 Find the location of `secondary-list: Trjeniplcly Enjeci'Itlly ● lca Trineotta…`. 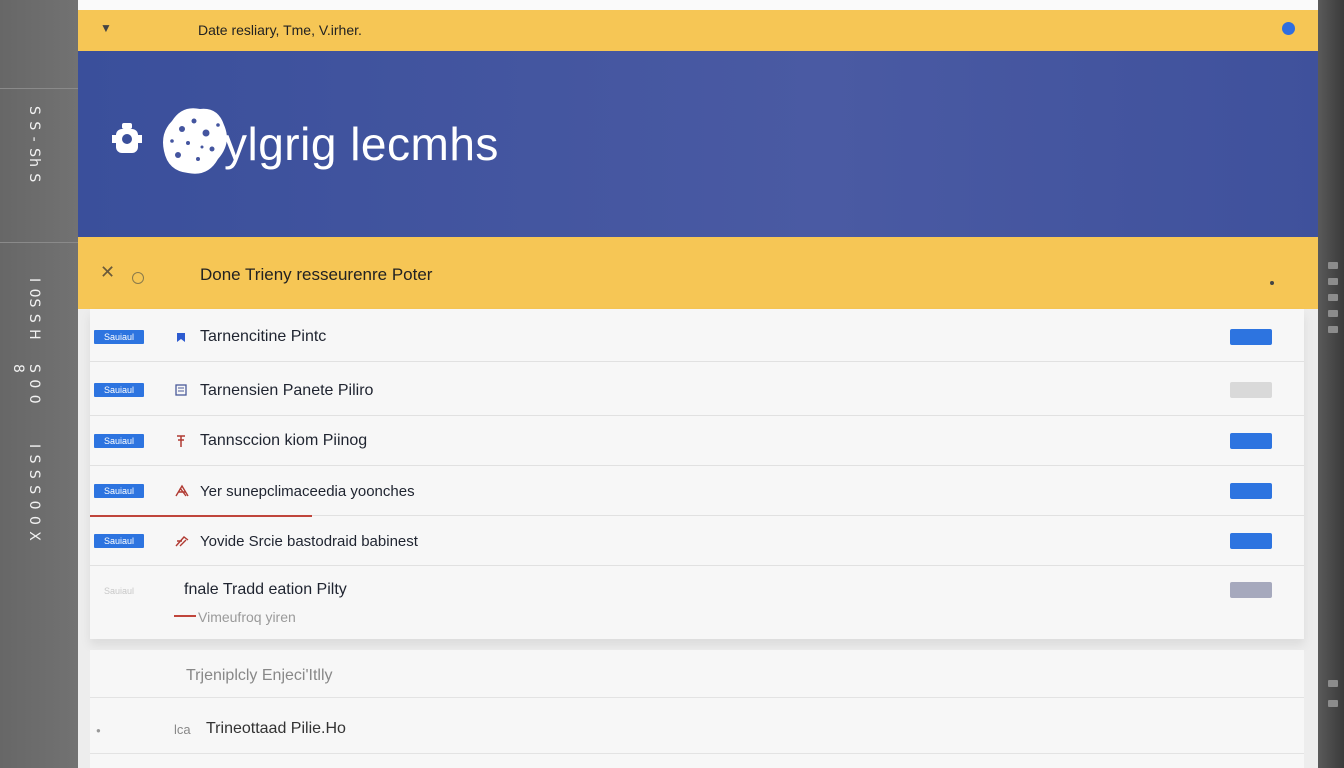

secondary-list: Trjeniplcly Enjeci'Itlly ● lca Trineotta… is located at coordinates (697, 709).